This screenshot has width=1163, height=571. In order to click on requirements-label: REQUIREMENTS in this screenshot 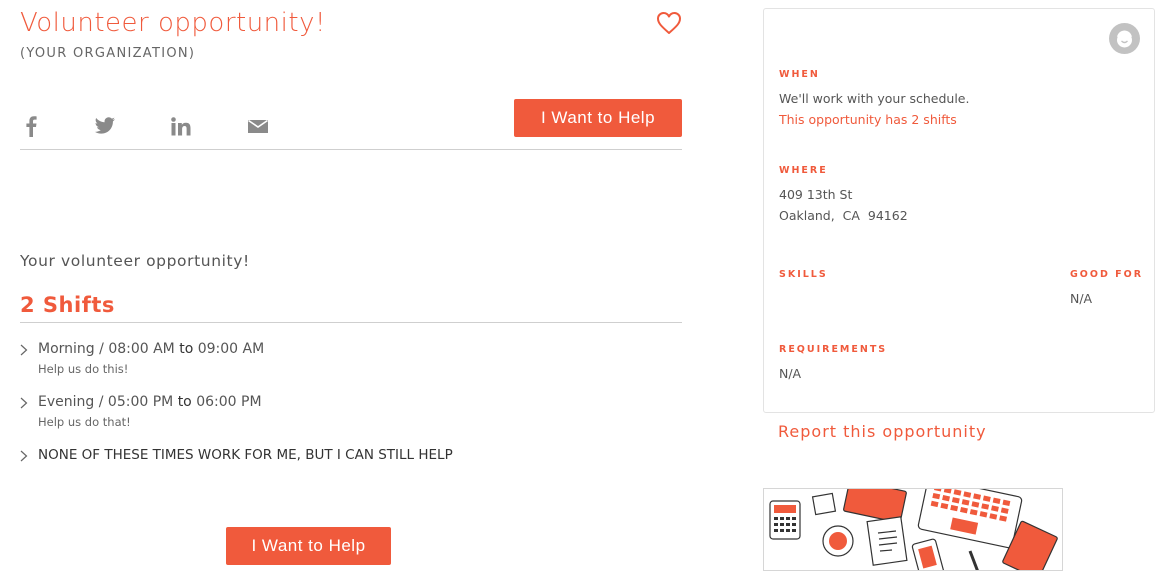, I will do `click(833, 349)`.